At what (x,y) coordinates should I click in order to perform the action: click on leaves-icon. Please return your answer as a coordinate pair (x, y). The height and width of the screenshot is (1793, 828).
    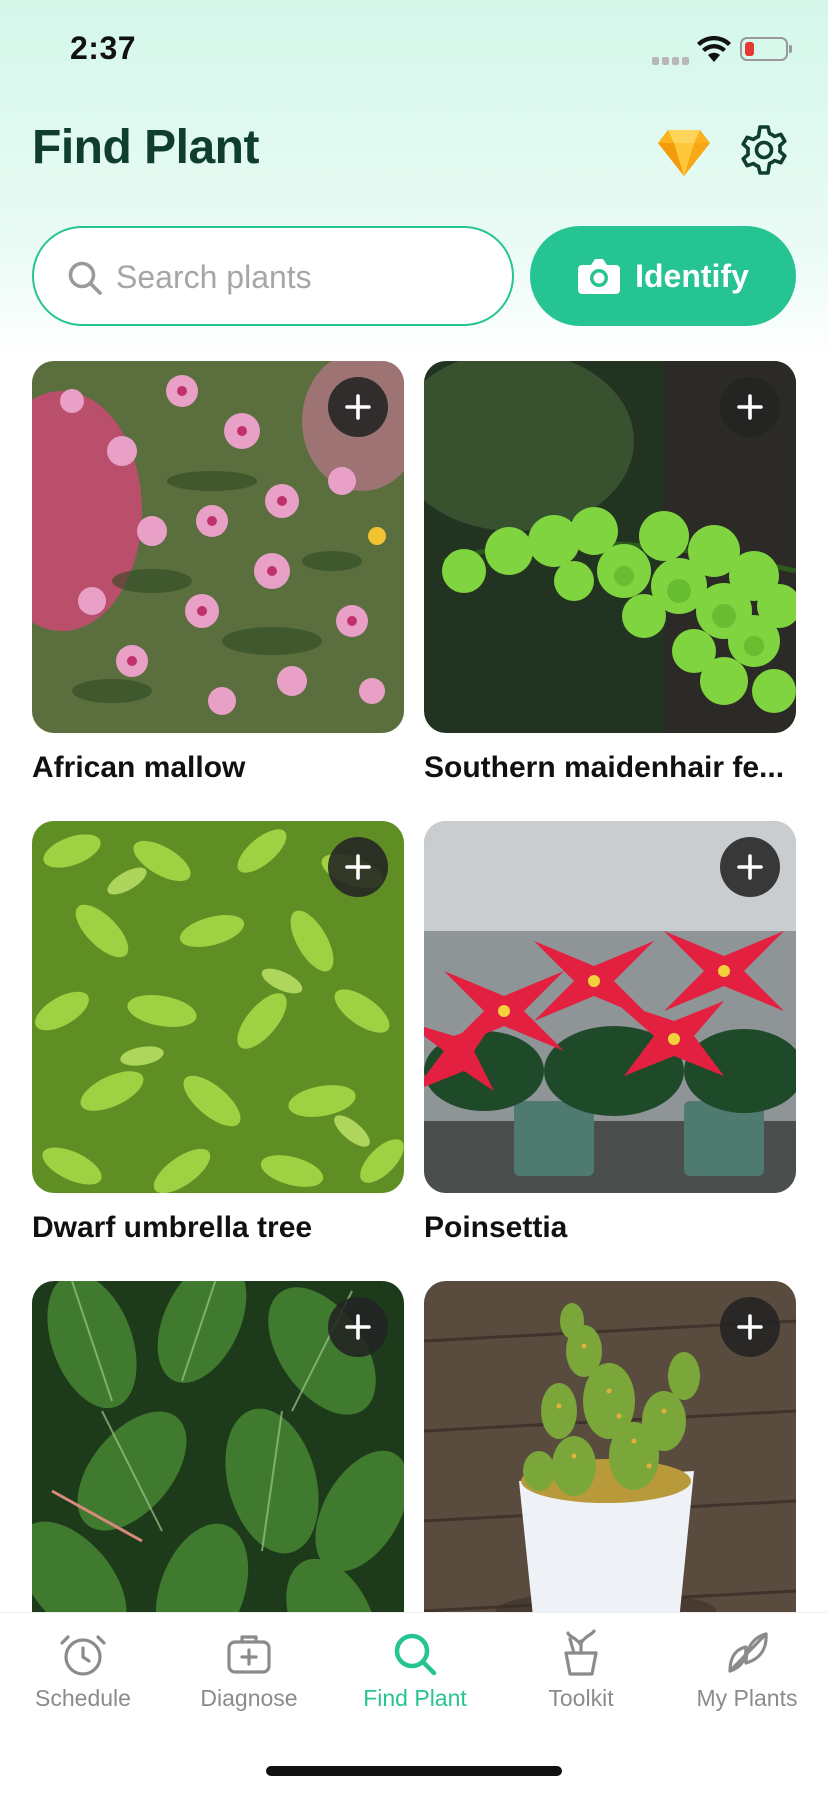
    Looking at the image, I should click on (748, 1652).